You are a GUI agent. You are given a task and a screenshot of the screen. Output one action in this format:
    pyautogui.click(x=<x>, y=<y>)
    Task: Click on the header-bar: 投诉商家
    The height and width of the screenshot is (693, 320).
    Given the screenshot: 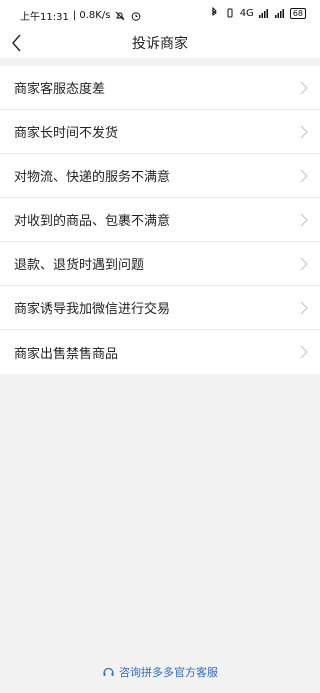 What is the action you would take?
    pyautogui.click(x=160, y=43)
    